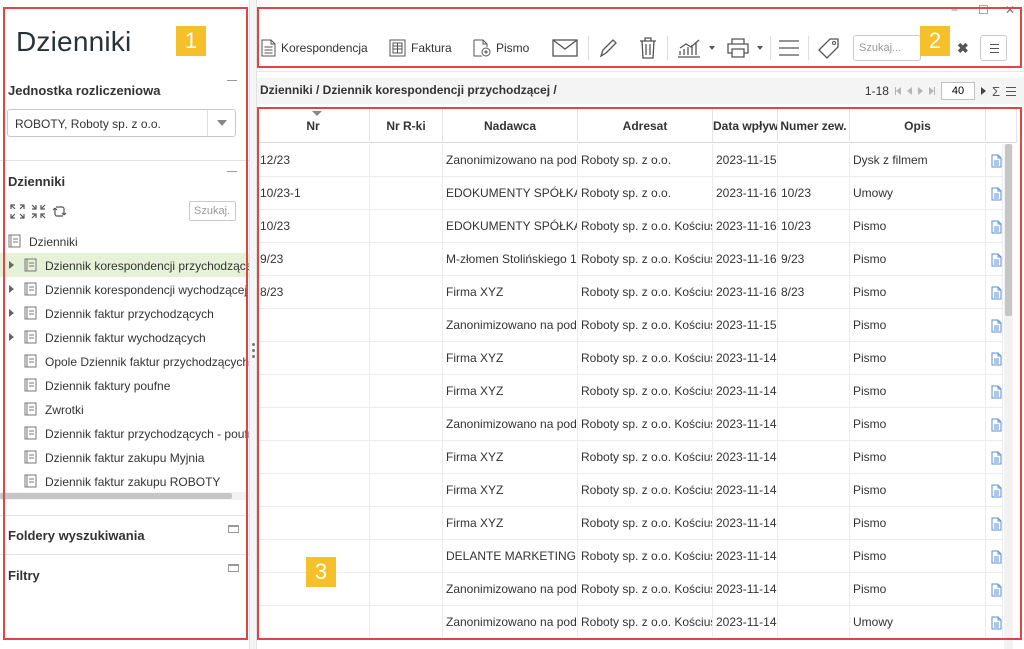 The height and width of the screenshot is (649, 1024). I want to click on apply-page-size-icon, so click(983, 91).